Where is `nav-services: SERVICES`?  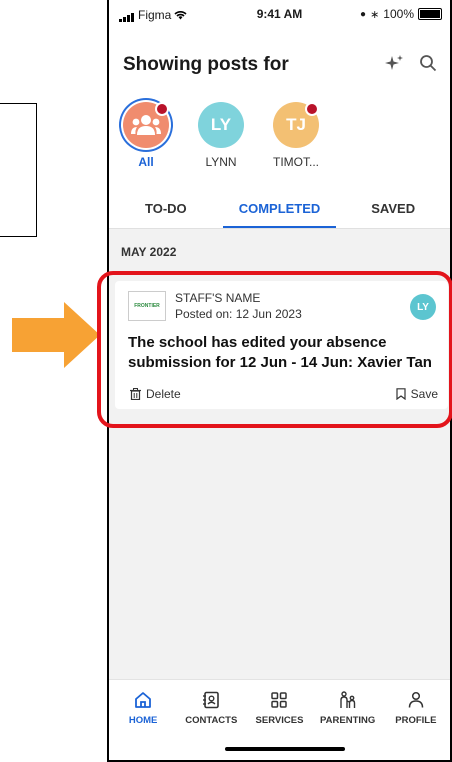 nav-services: SERVICES is located at coordinates (279, 707).